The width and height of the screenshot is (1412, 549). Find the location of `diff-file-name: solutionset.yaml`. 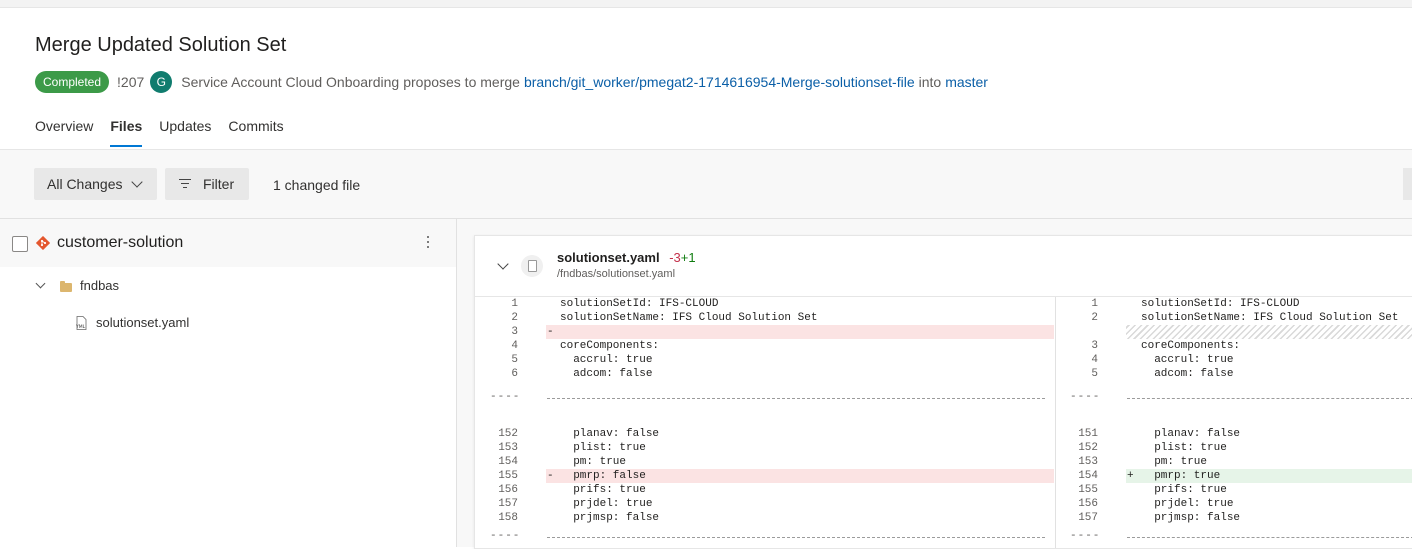

diff-file-name: solutionset.yaml is located at coordinates (608, 257).